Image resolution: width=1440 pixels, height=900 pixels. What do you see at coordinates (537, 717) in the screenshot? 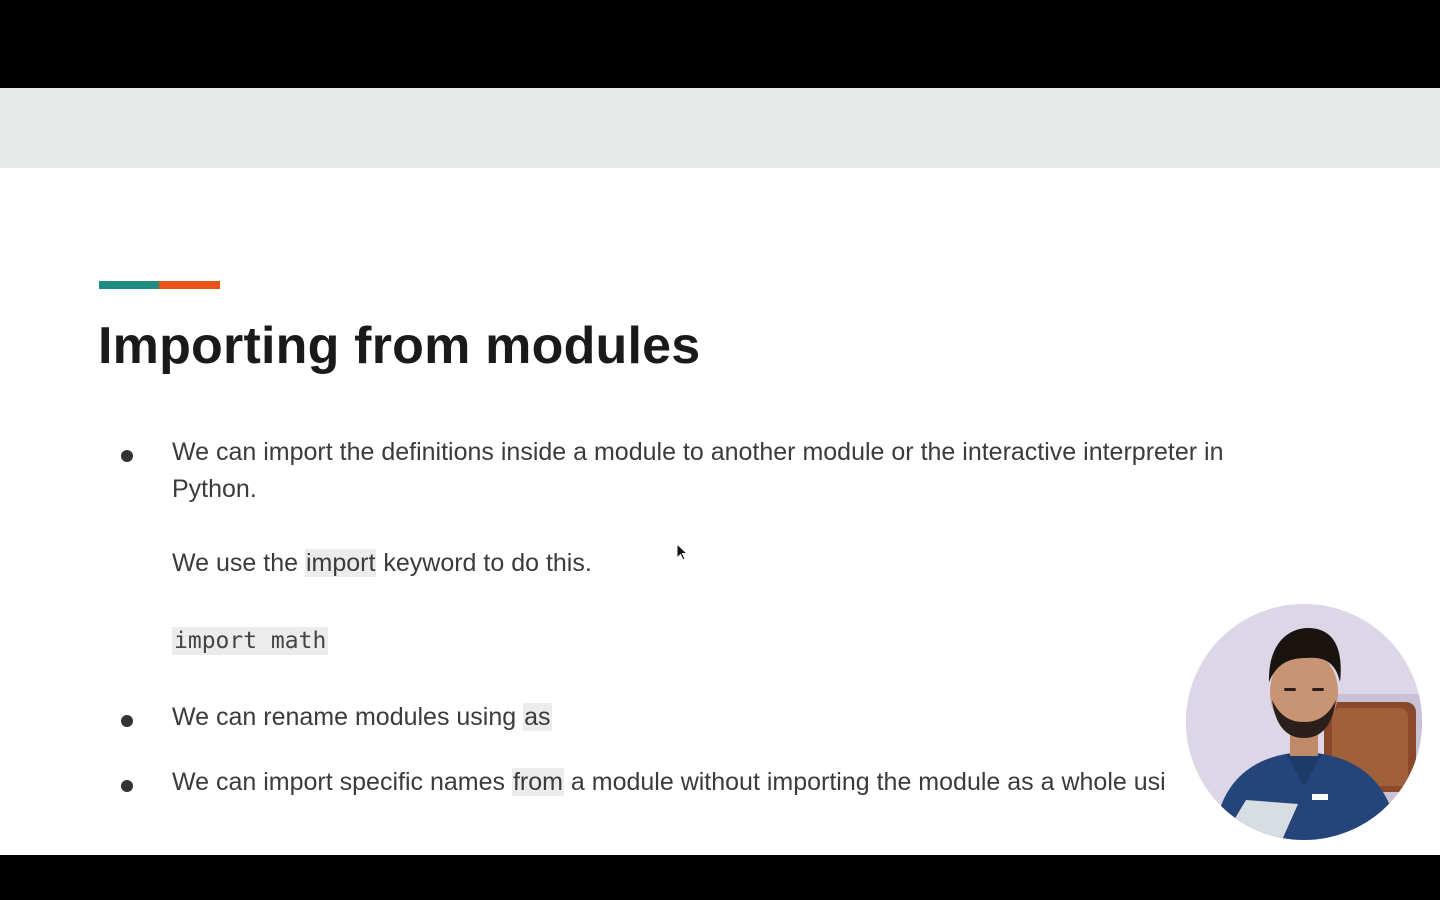
I see `as-keyword: as` at bounding box center [537, 717].